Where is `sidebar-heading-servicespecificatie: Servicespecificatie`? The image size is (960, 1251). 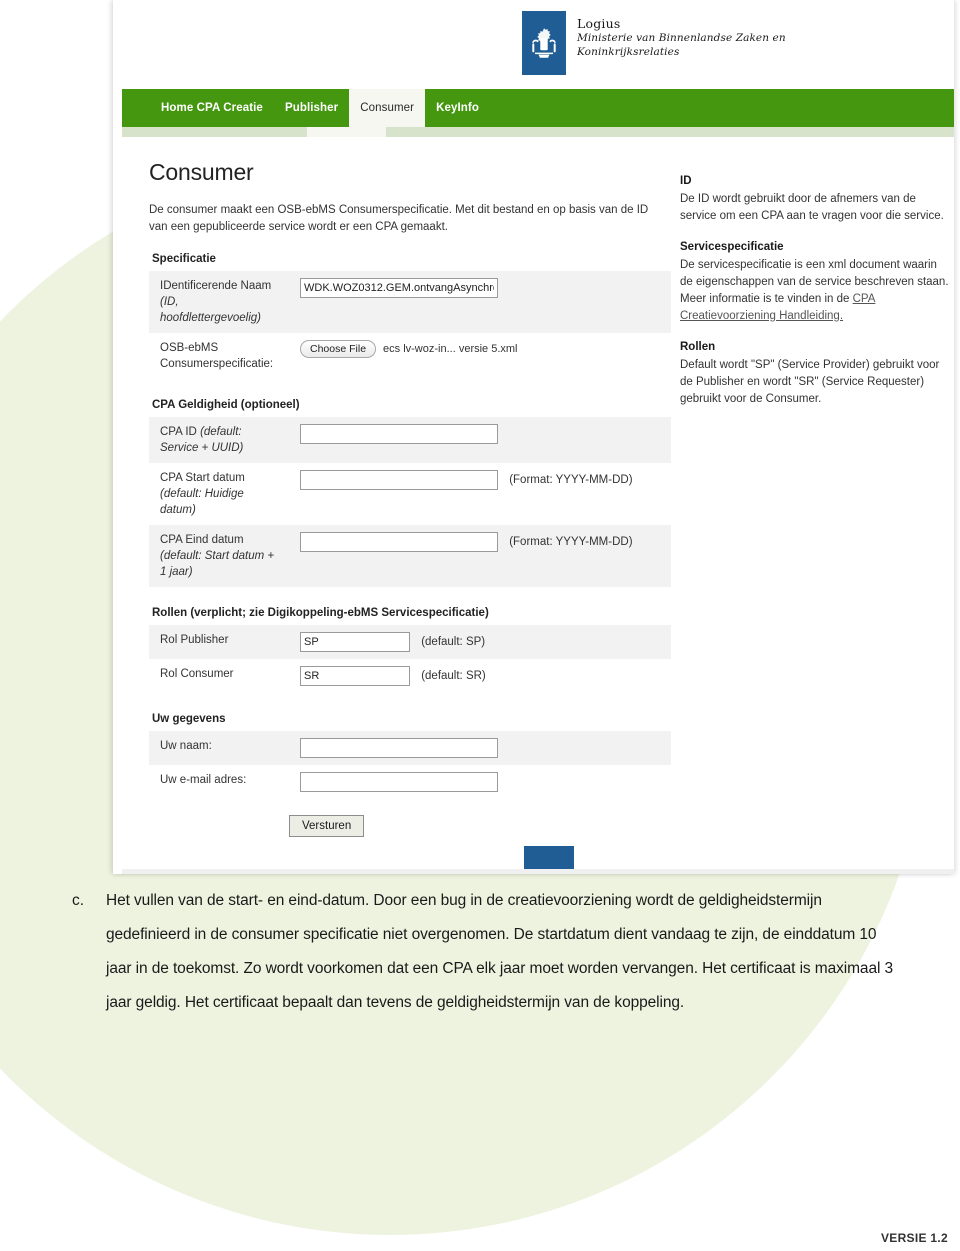 sidebar-heading-servicespecificatie: Servicespecificatie is located at coordinates (732, 247).